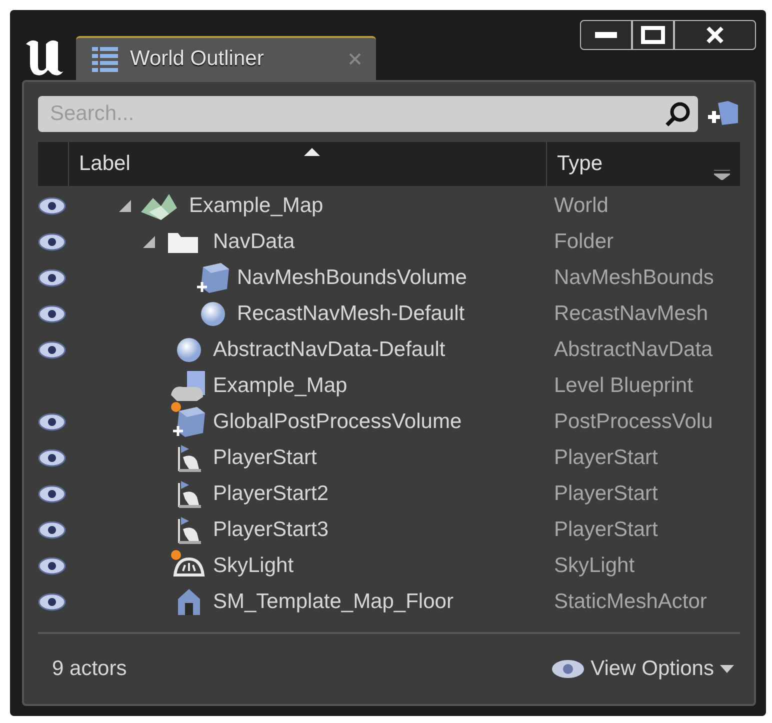 This screenshot has width=772, height=723. I want to click on tree-row: Example_Map Level Blueprint, so click(389, 386).